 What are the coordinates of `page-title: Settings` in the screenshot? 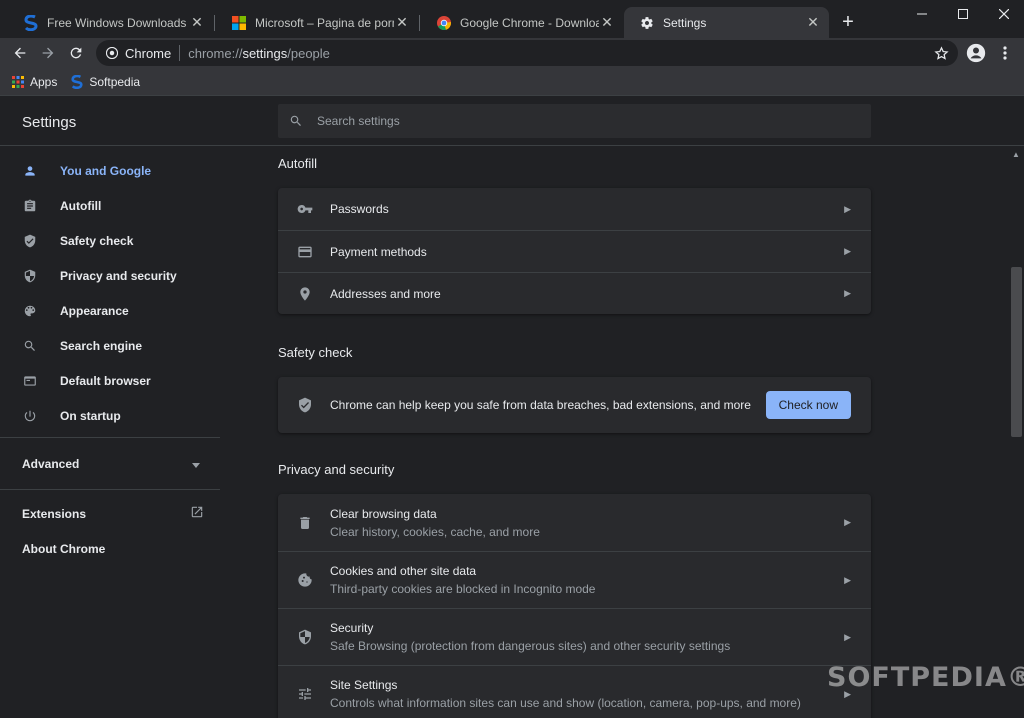 It's located at (49, 122).